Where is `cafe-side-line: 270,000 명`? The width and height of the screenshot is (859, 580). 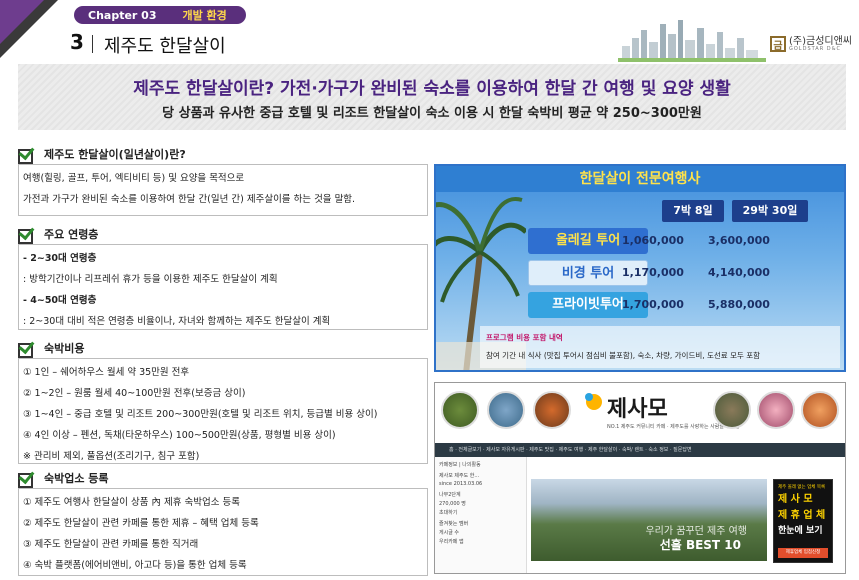 cafe-side-line: 270,000 명 is located at coordinates (452, 504).